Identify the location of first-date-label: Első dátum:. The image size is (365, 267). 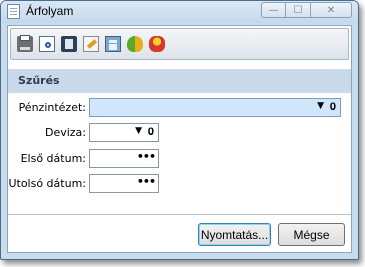
(53, 158).